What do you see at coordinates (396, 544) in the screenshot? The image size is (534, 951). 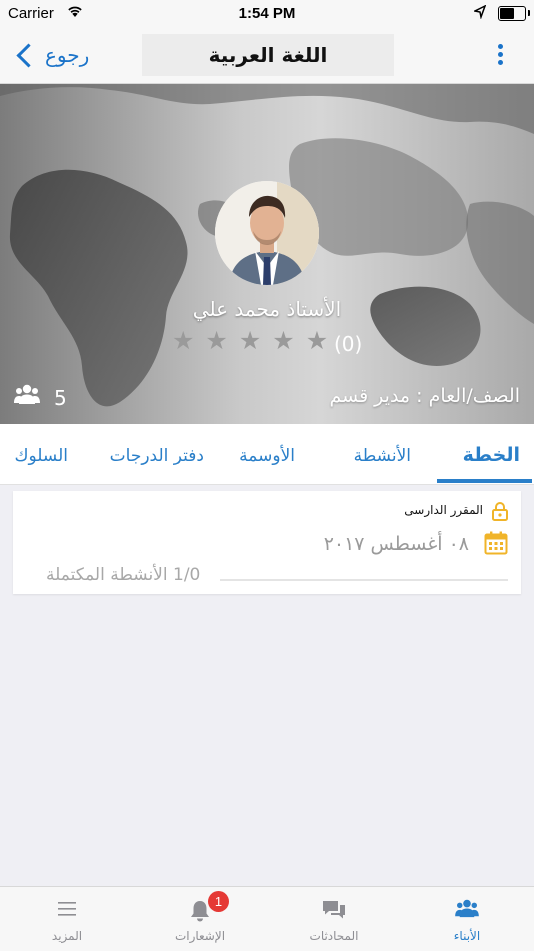 I see `plan-date: ٠٨ أغسطس ٢٠١٧` at bounding box center [396, 544].